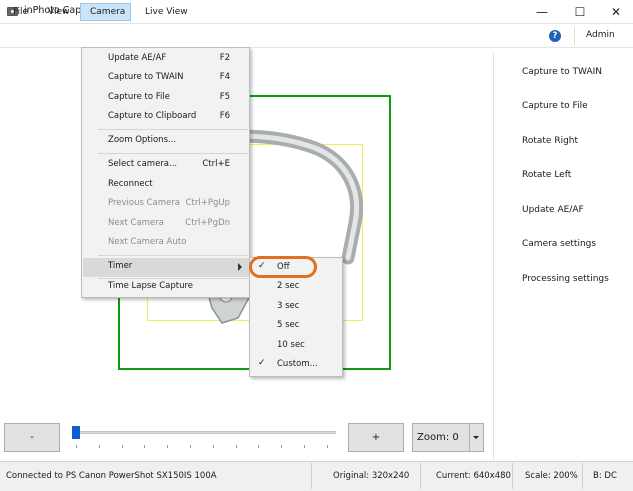 The height and width of the screenshot is (491, 633). I want to click on camera-settings-button: Camera settings, so click(559, 244).